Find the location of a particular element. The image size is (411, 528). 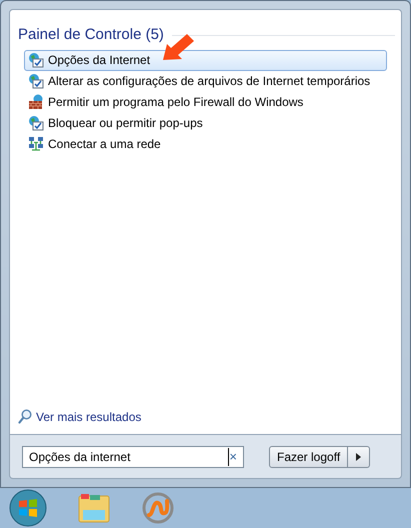

result-item: Bloquear ou permitir pop-ups is located at coordinates (205, 123).